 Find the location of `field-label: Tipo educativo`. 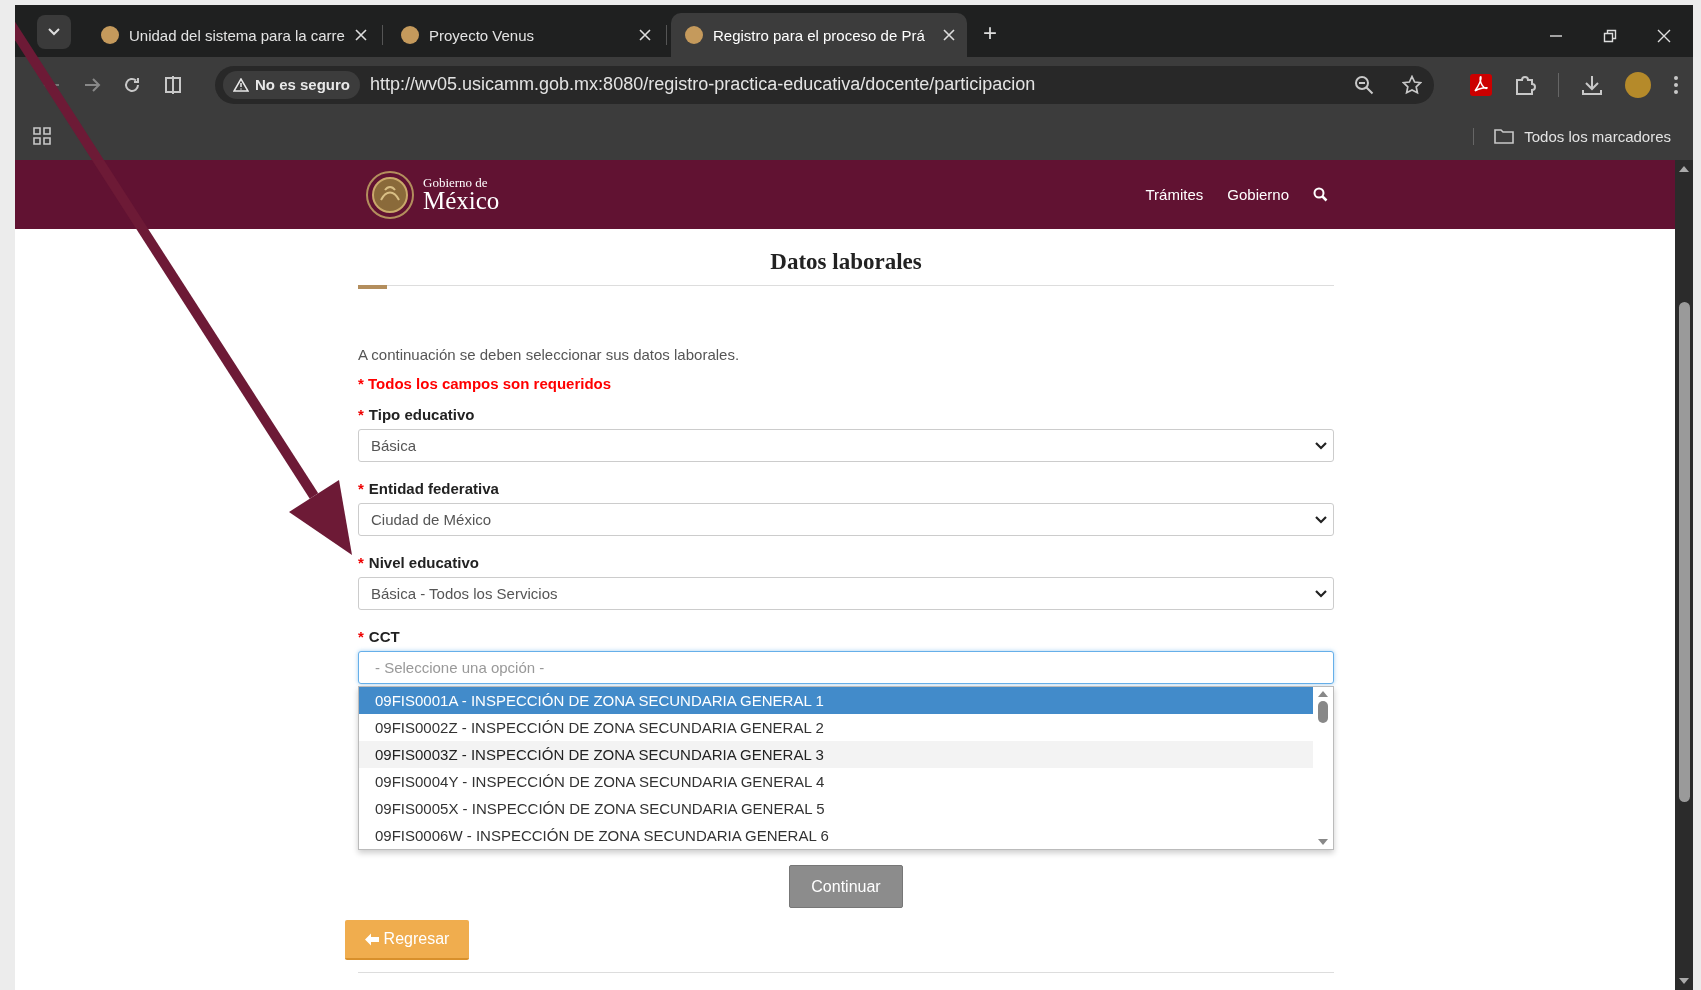

field-label: Tipo educativo is located at coordinates (421, 414).